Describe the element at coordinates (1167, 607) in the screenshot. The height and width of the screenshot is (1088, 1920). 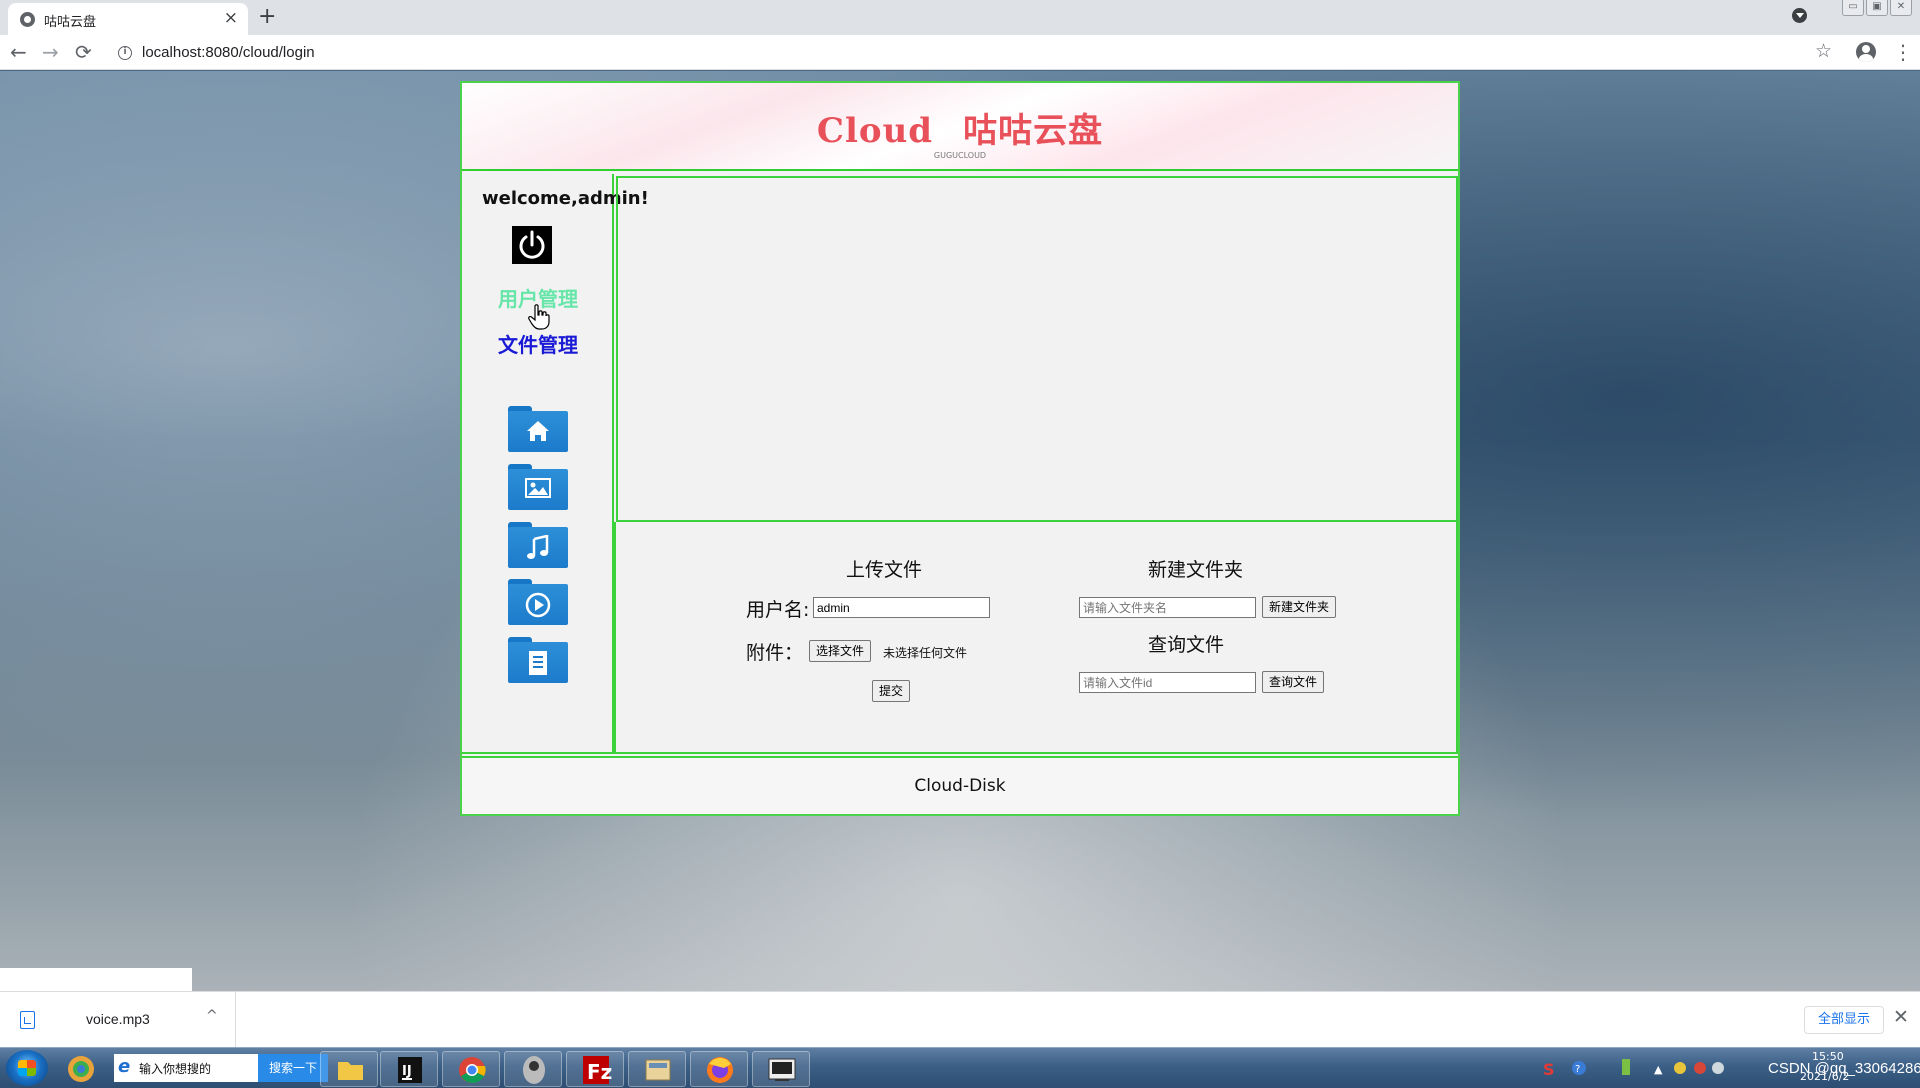
I see `folder-name-input` at that location.